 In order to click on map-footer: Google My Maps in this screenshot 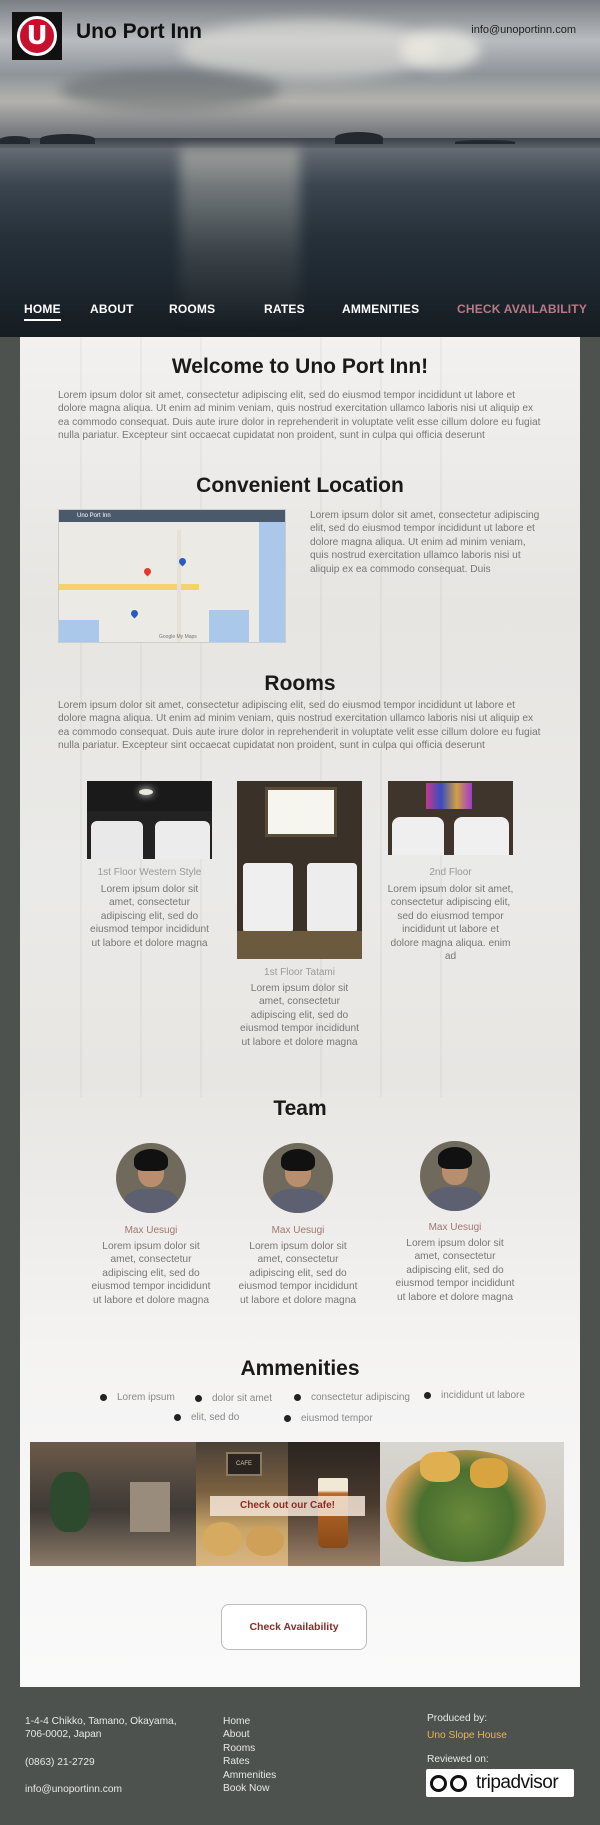, I will do `click(178, 637)`.